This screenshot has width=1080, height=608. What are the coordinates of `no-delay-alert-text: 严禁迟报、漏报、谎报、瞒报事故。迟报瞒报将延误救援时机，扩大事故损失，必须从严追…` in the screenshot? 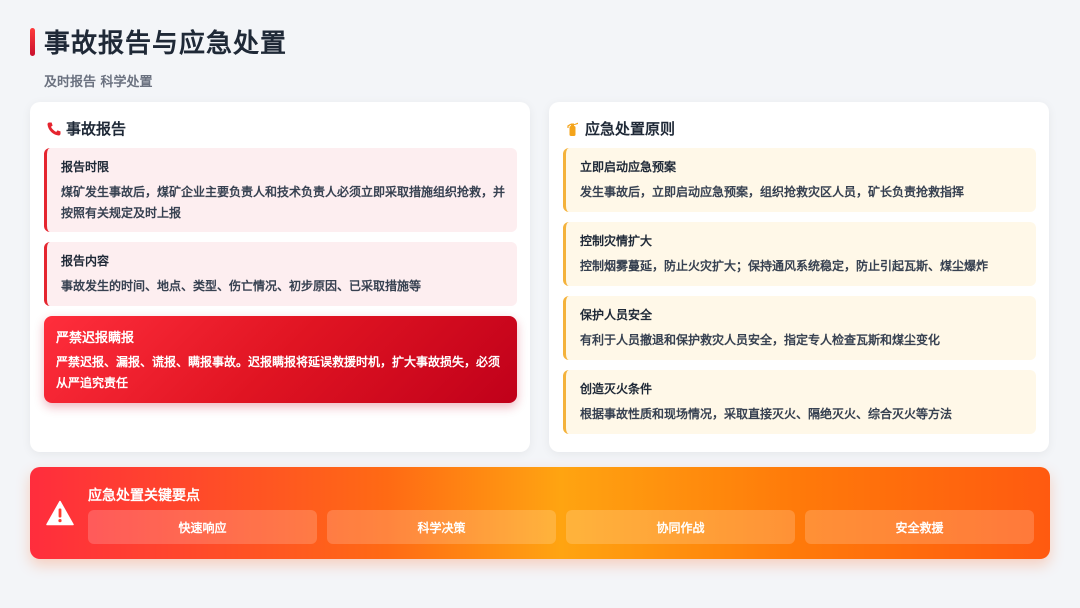 It's located at (278, 372).